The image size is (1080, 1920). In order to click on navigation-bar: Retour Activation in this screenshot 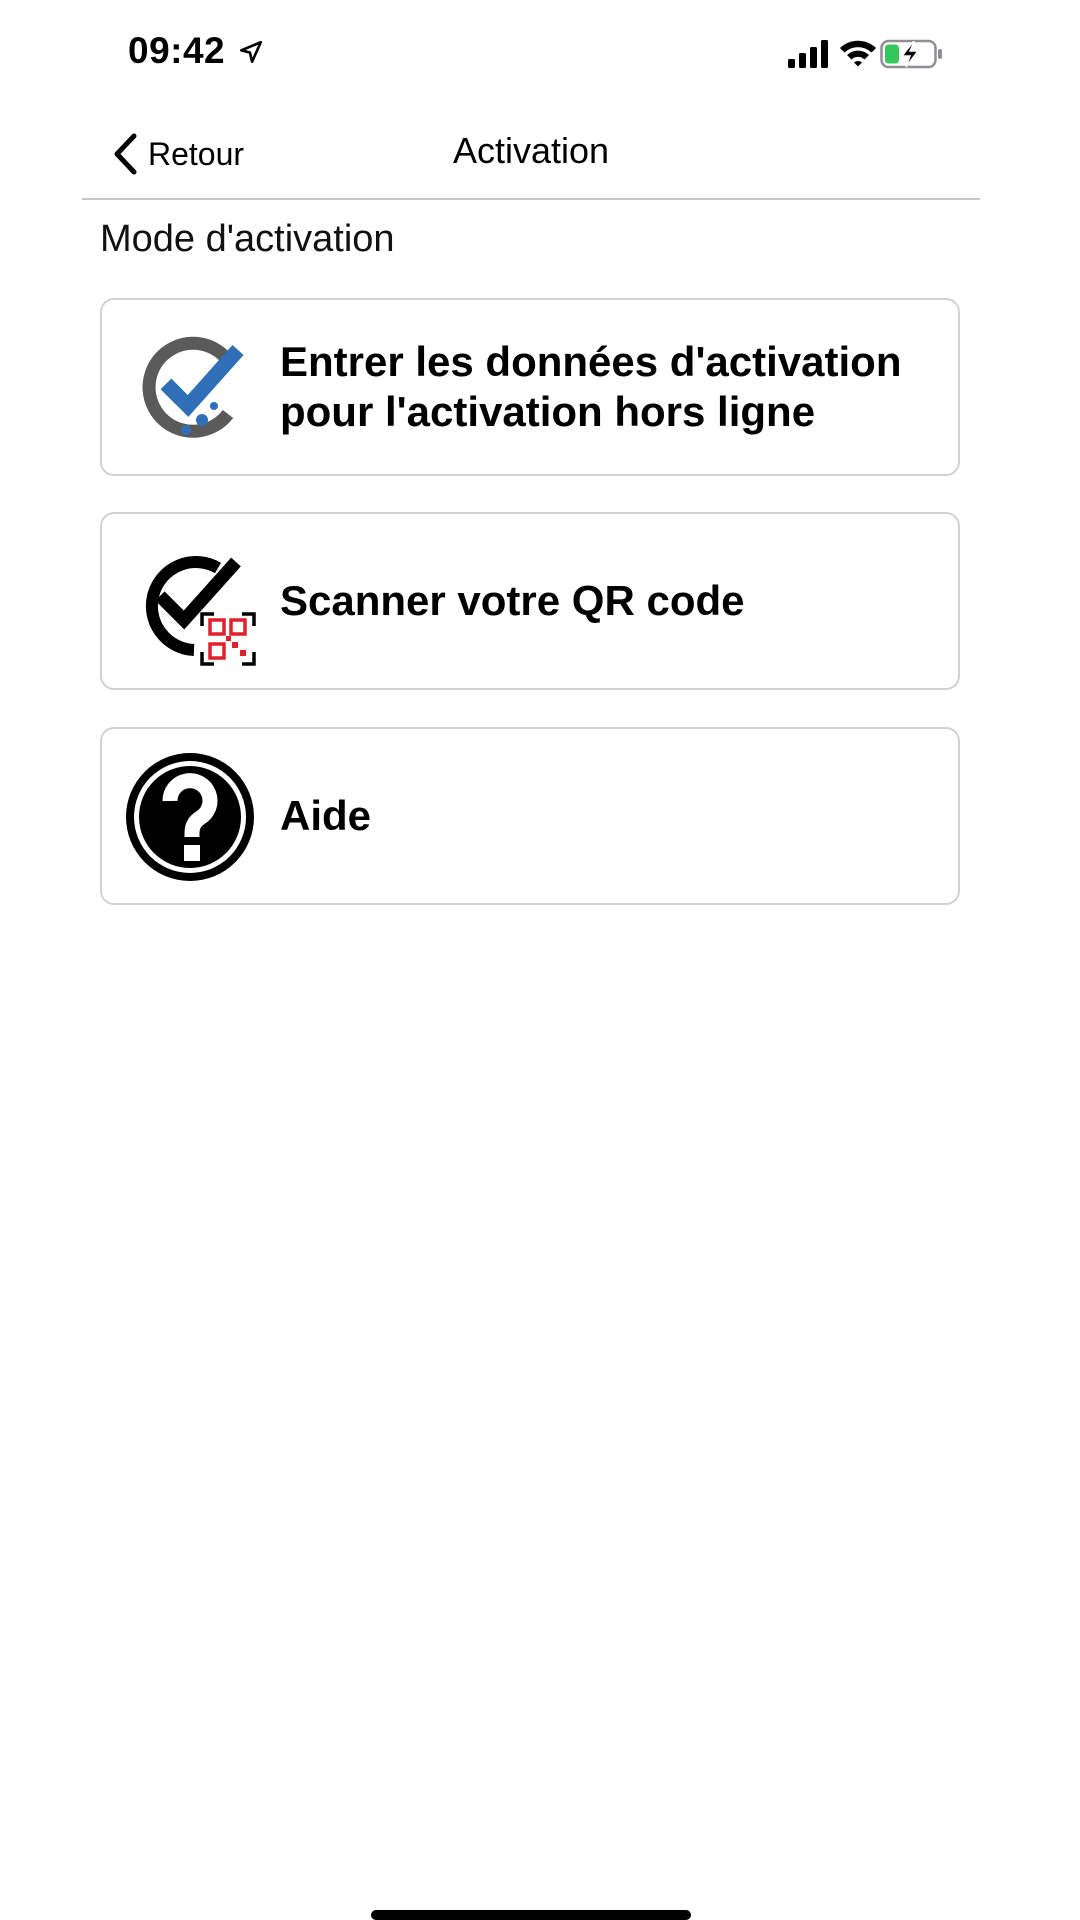, I will do `click(531, 155)`.